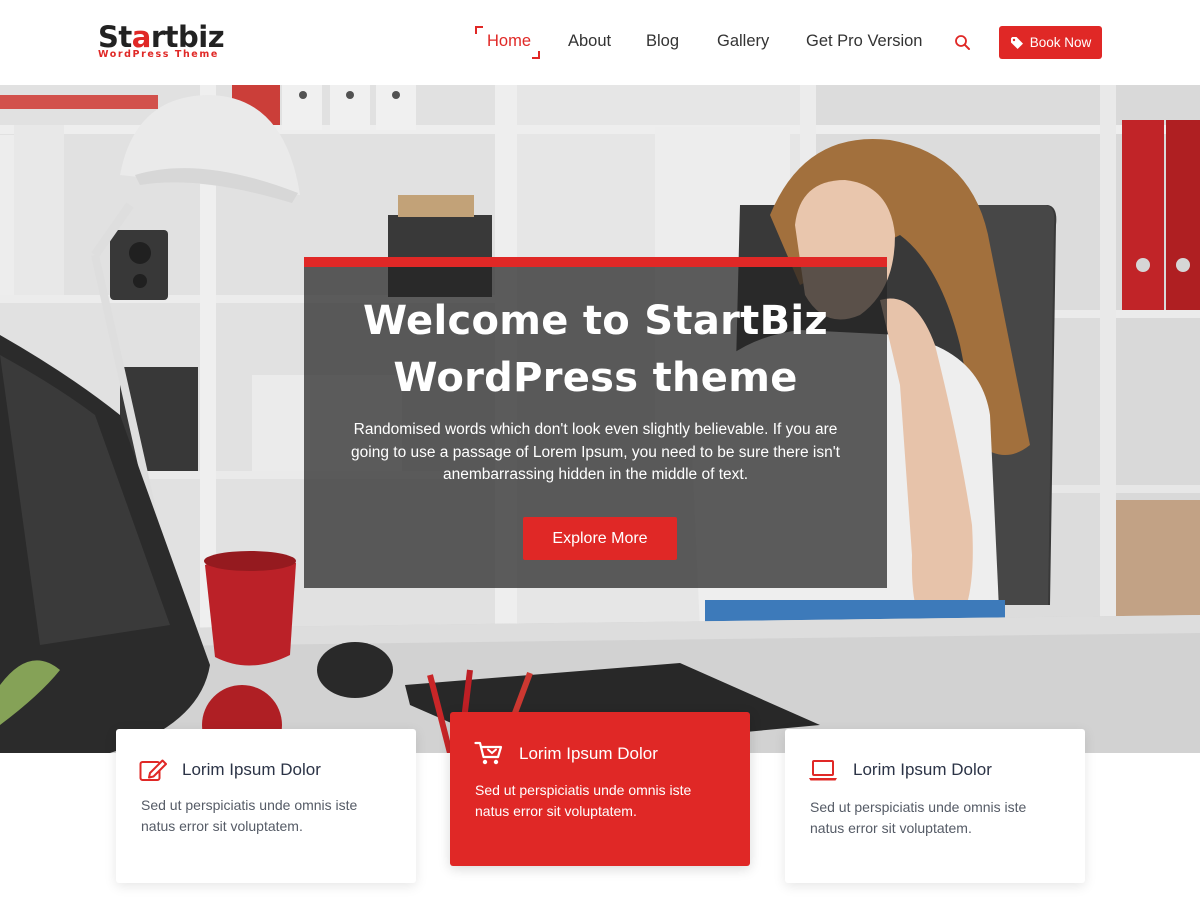 The width and height of the screenshot is (1200, 900). What do you see at coordinates (743, 41) in the screenshot?
I see `nav-item-gallery: Gallery` at bounding box center [743, 41].